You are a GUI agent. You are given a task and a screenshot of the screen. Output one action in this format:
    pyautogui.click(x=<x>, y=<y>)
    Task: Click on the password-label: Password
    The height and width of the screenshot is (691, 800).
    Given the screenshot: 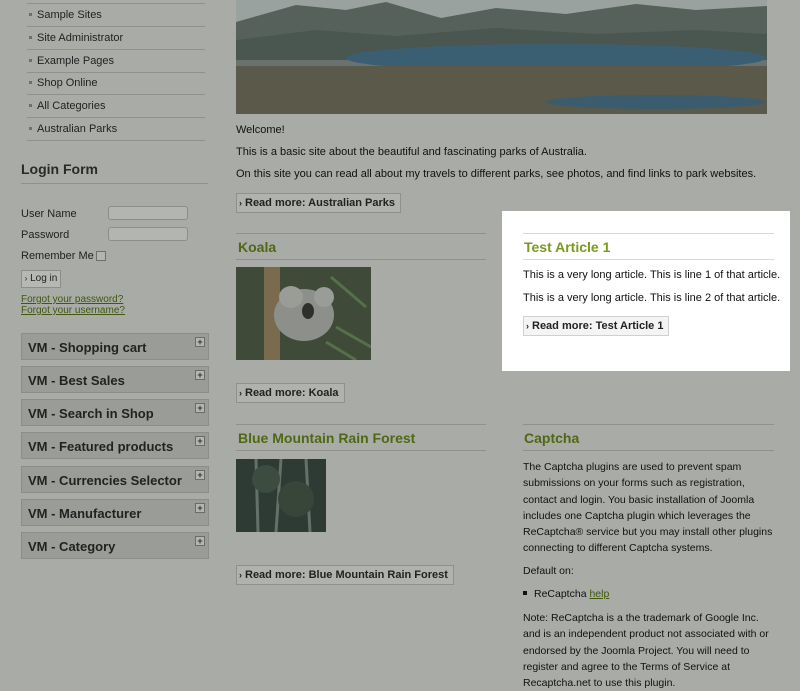 What is the action you would take?
    pyautogui.click(x=45, y=235)
    